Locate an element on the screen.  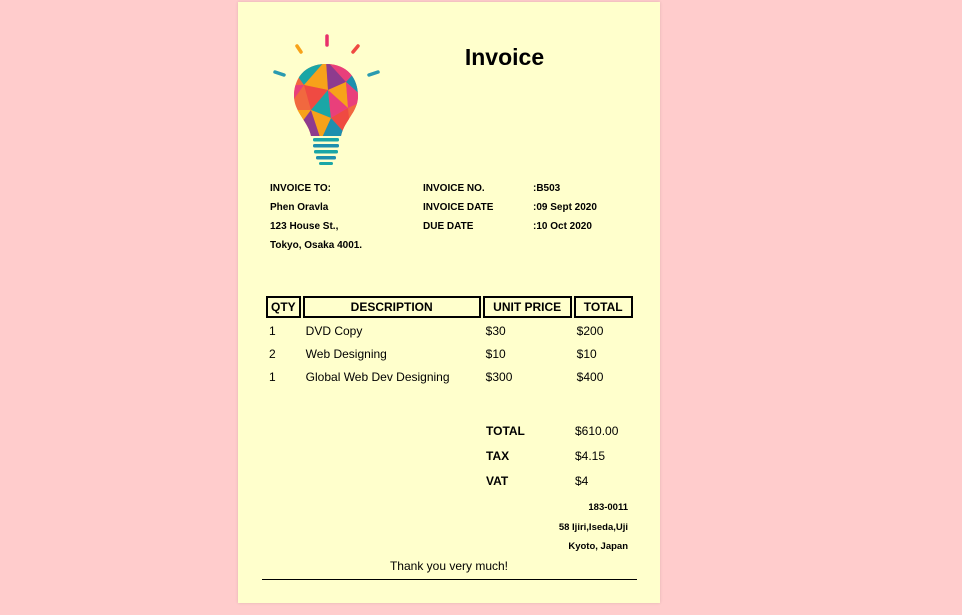
invoice-date-value: :09 Sept 2020 is located at coordinates (565, 207).